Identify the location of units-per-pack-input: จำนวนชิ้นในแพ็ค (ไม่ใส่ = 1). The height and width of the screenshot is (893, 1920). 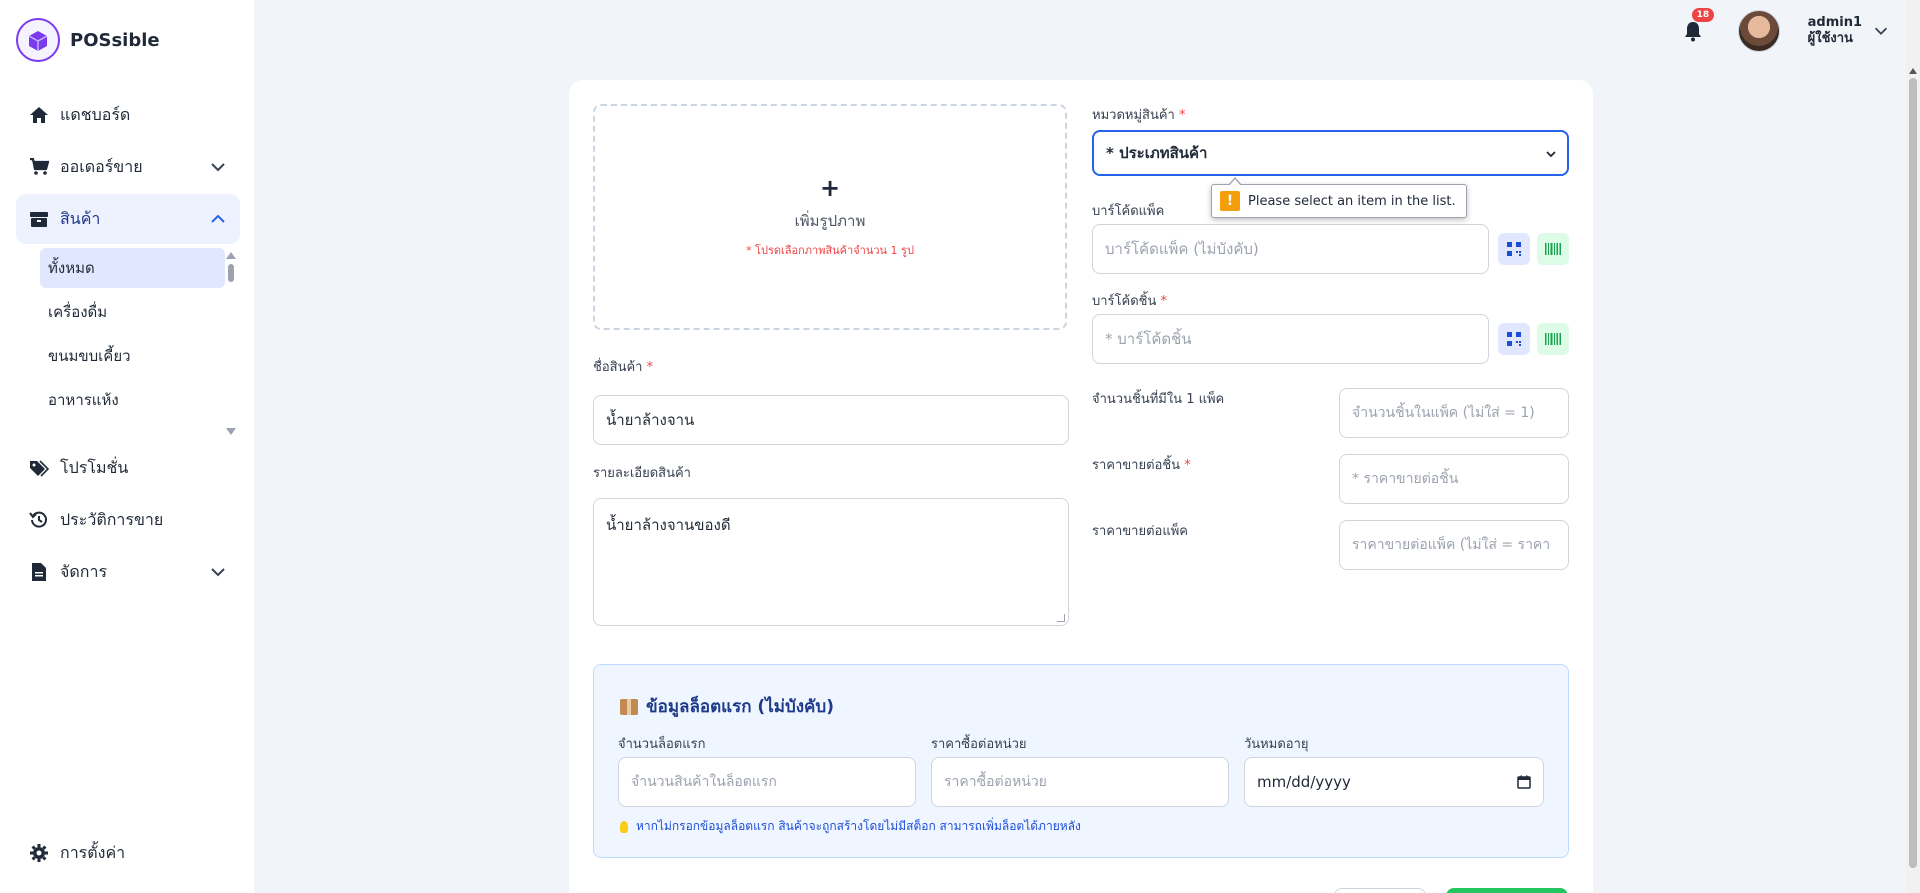
(1454, 413).